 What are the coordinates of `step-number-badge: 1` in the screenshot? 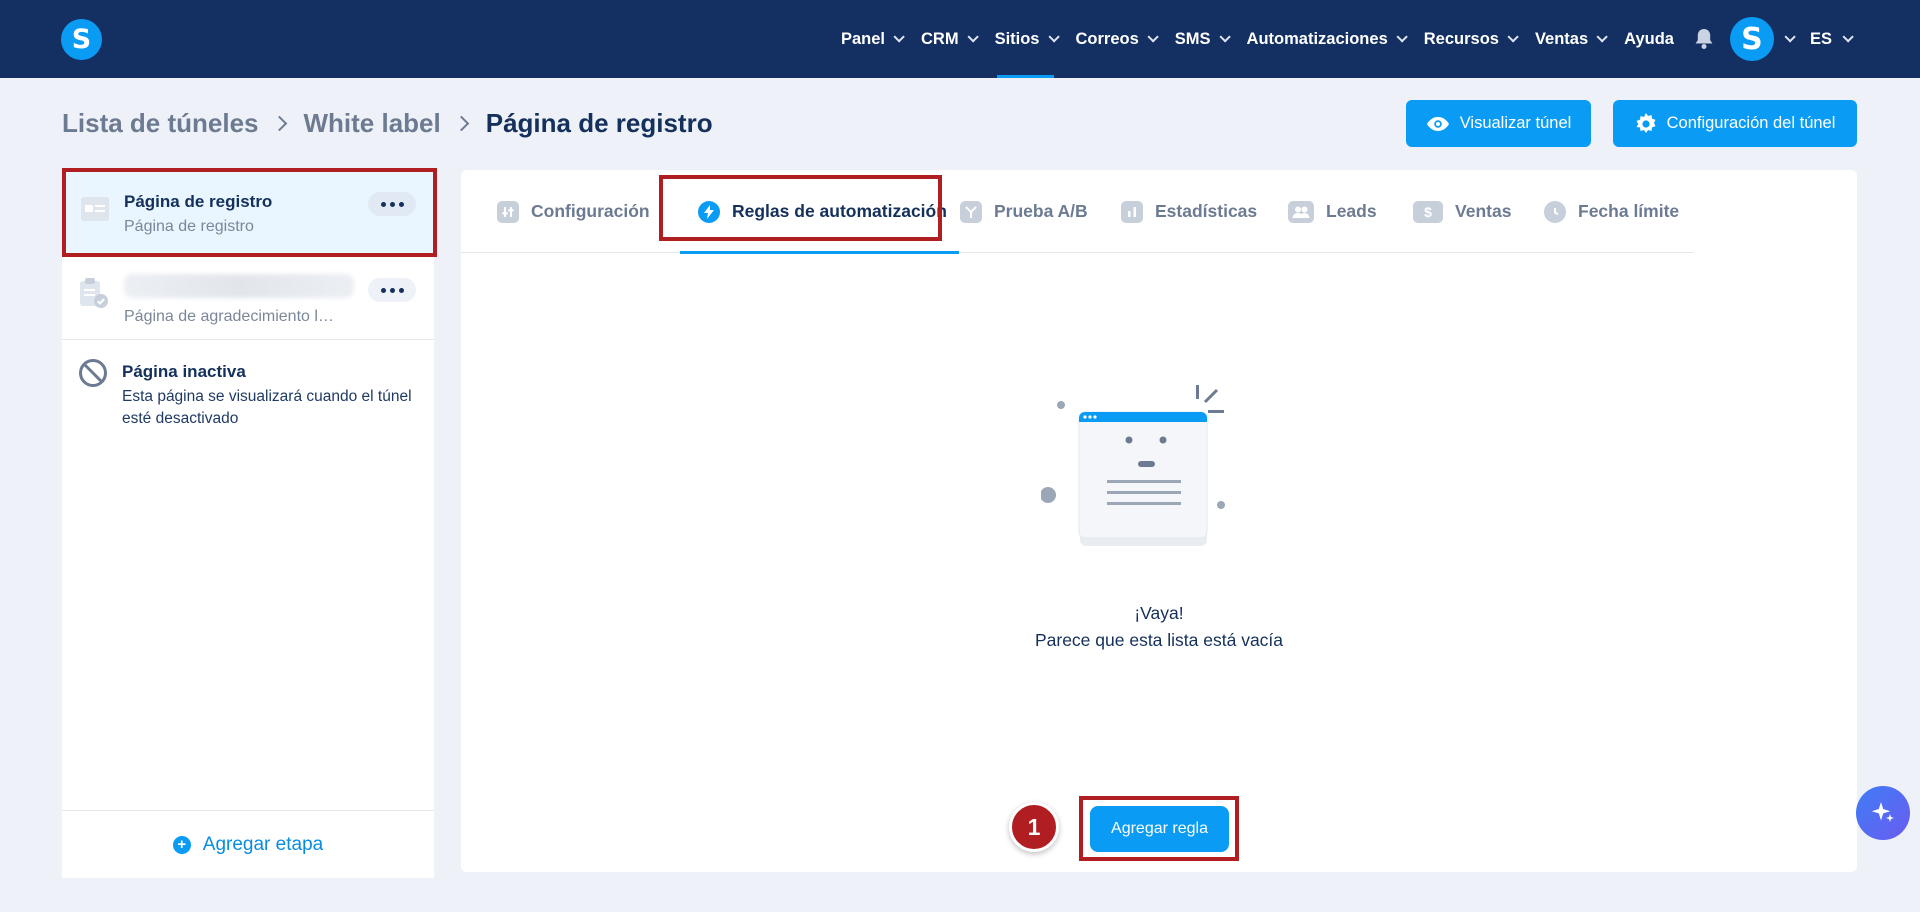 It's located at (1034, 827).